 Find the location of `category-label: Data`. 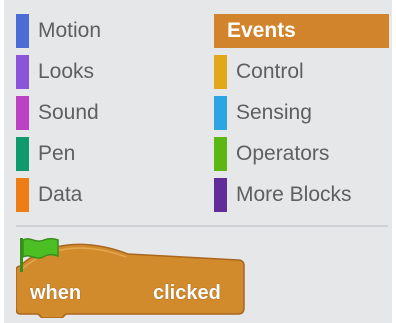

category-label: Data is located at coordinates (60, 194).